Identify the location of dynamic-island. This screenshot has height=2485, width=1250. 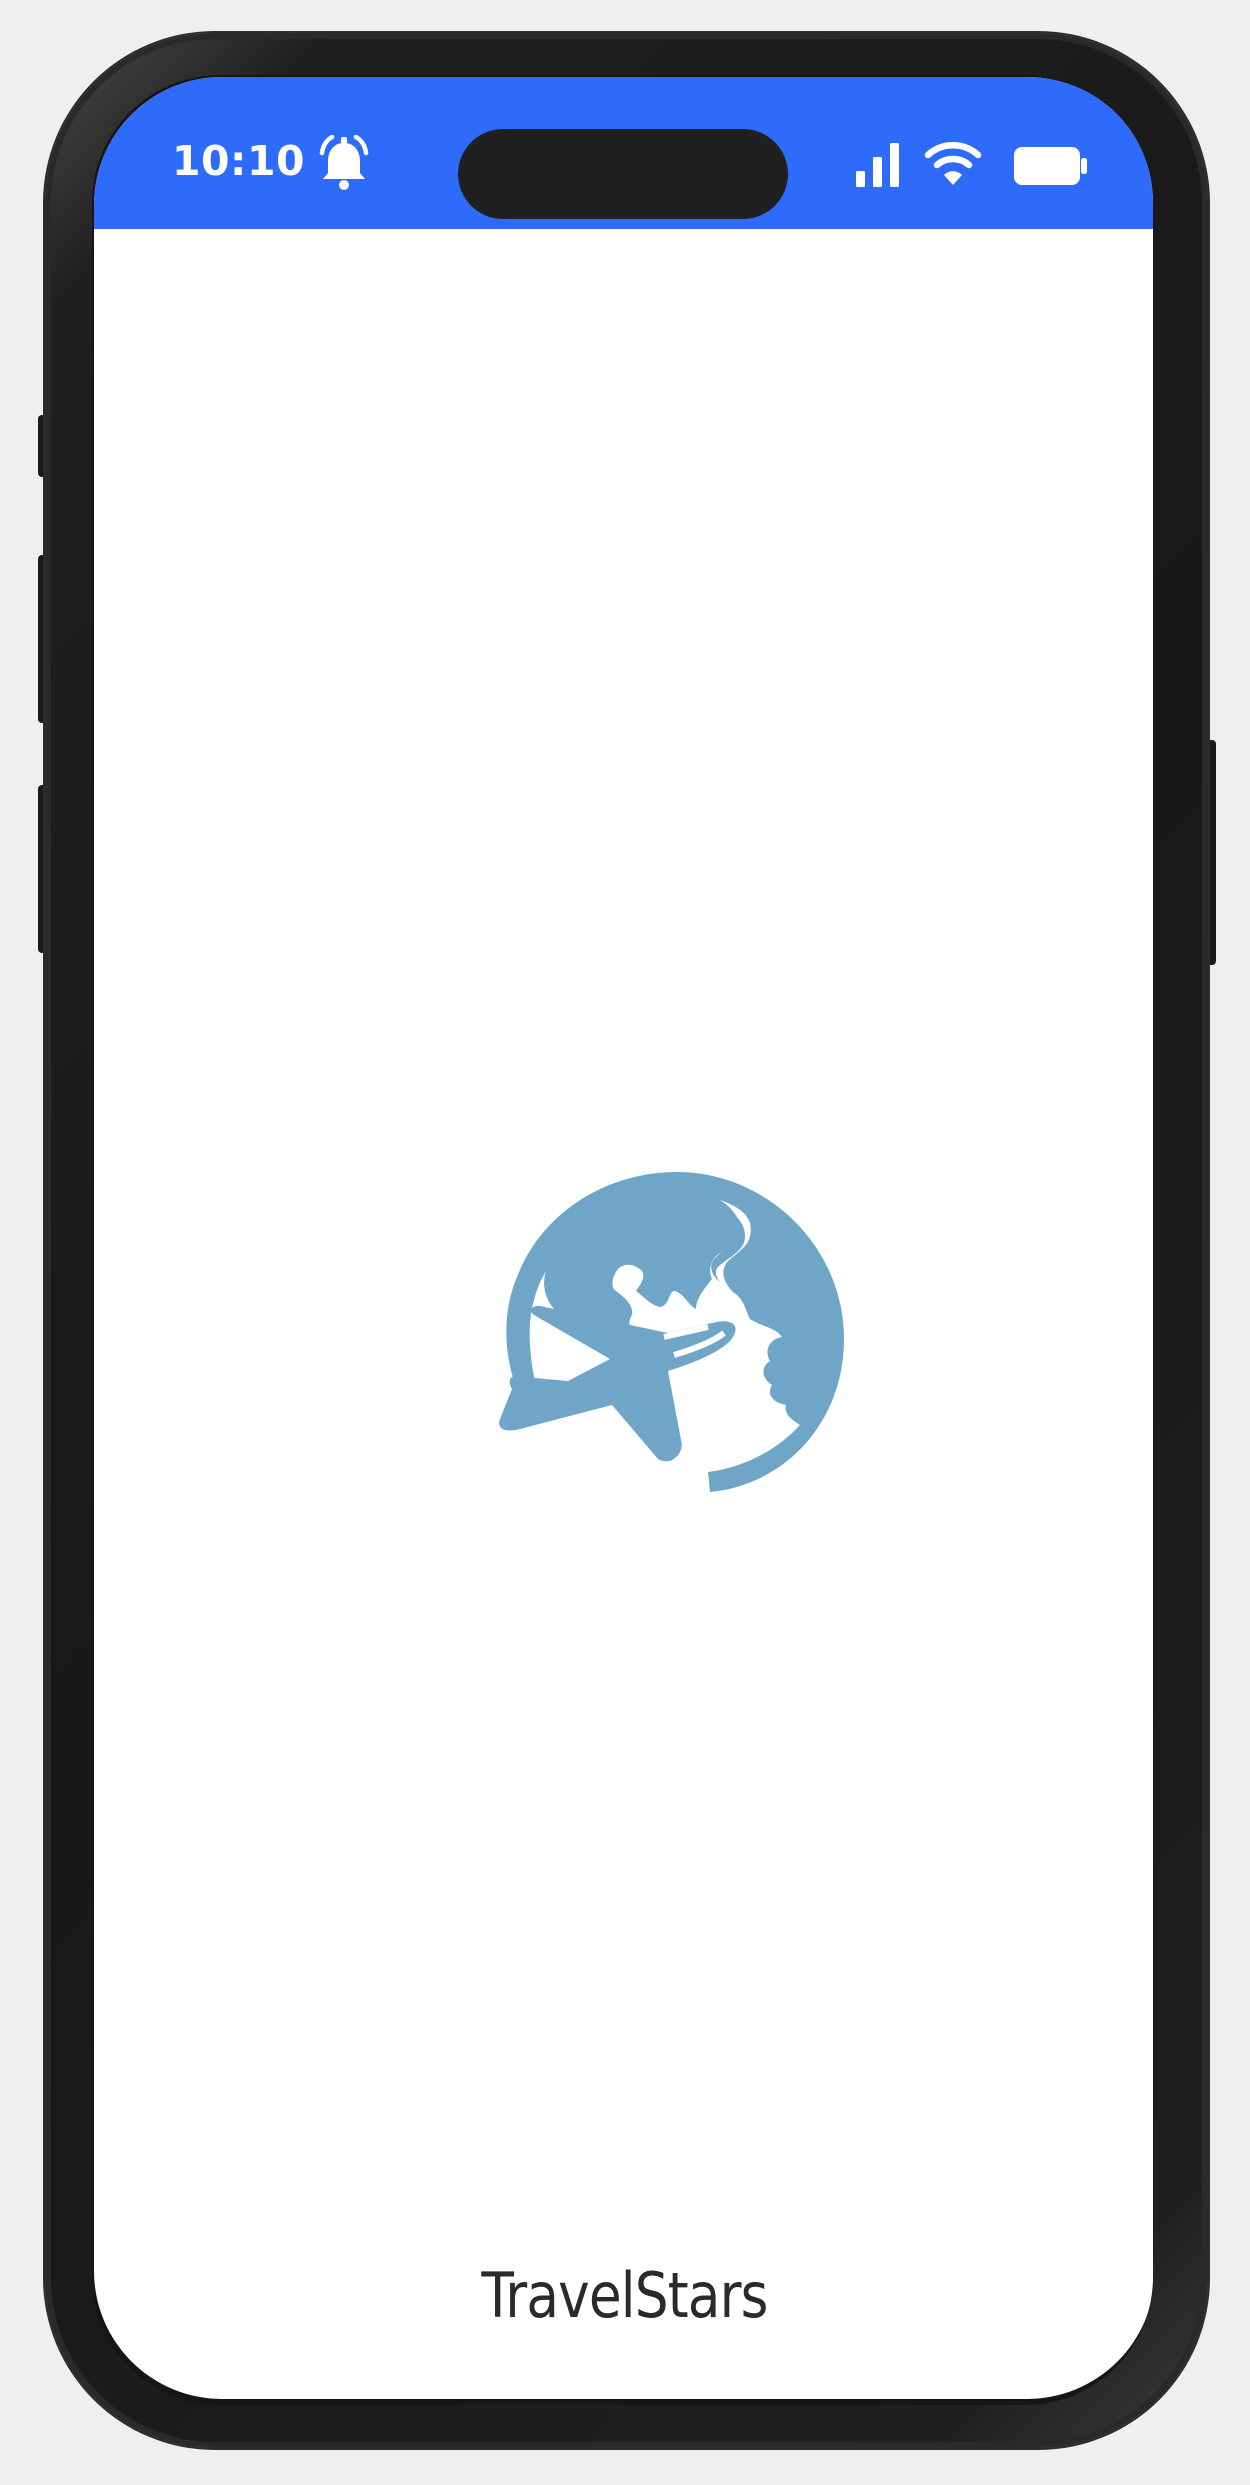
(623, 174).